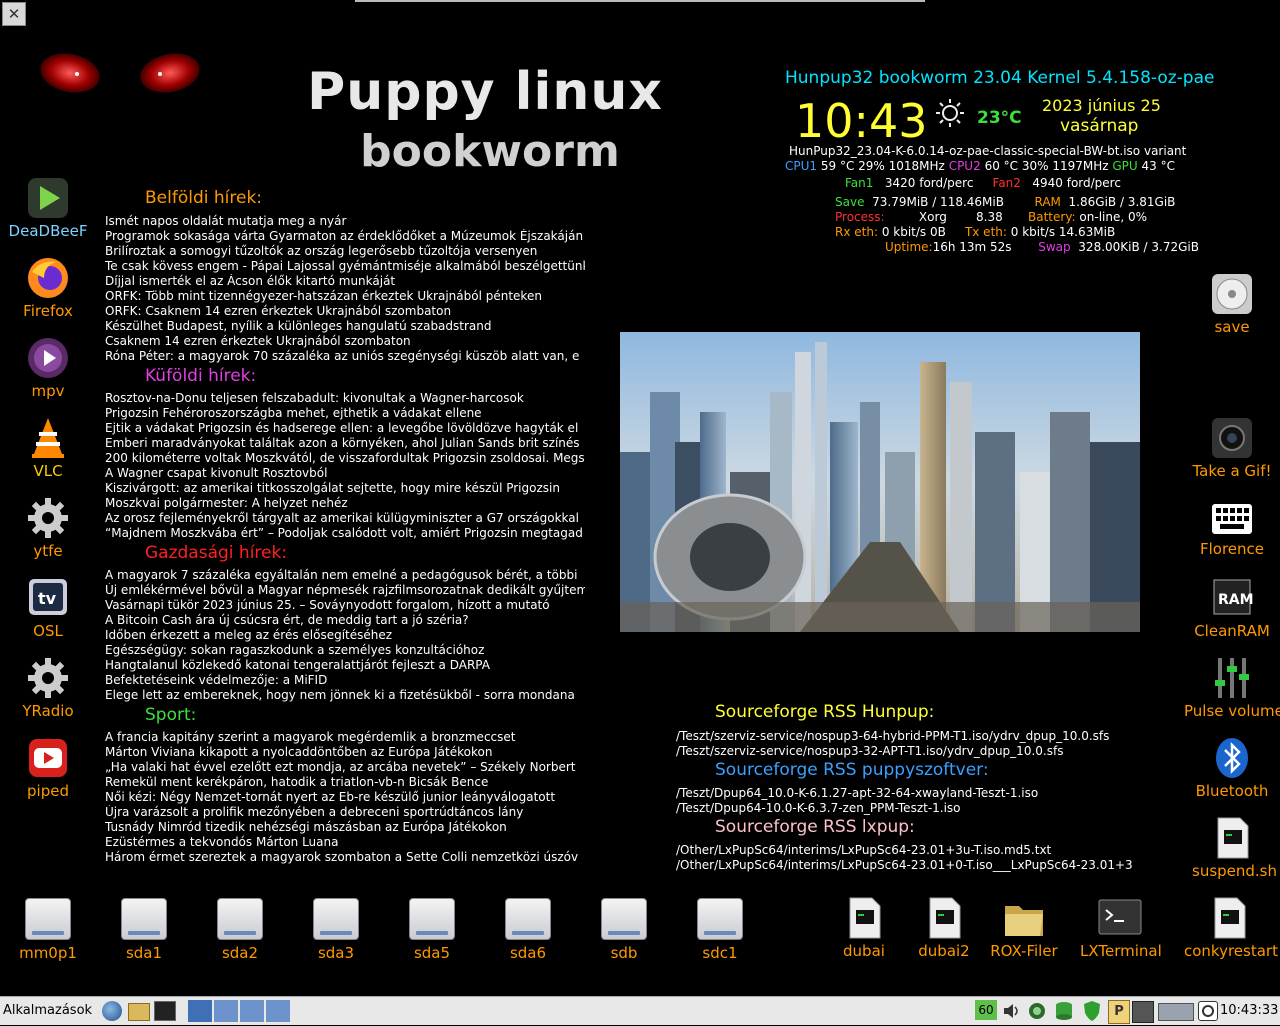 This screenshot has height=1026, width=1280. I want to click on drive-sdc1: sdc1, so click(720, 930).